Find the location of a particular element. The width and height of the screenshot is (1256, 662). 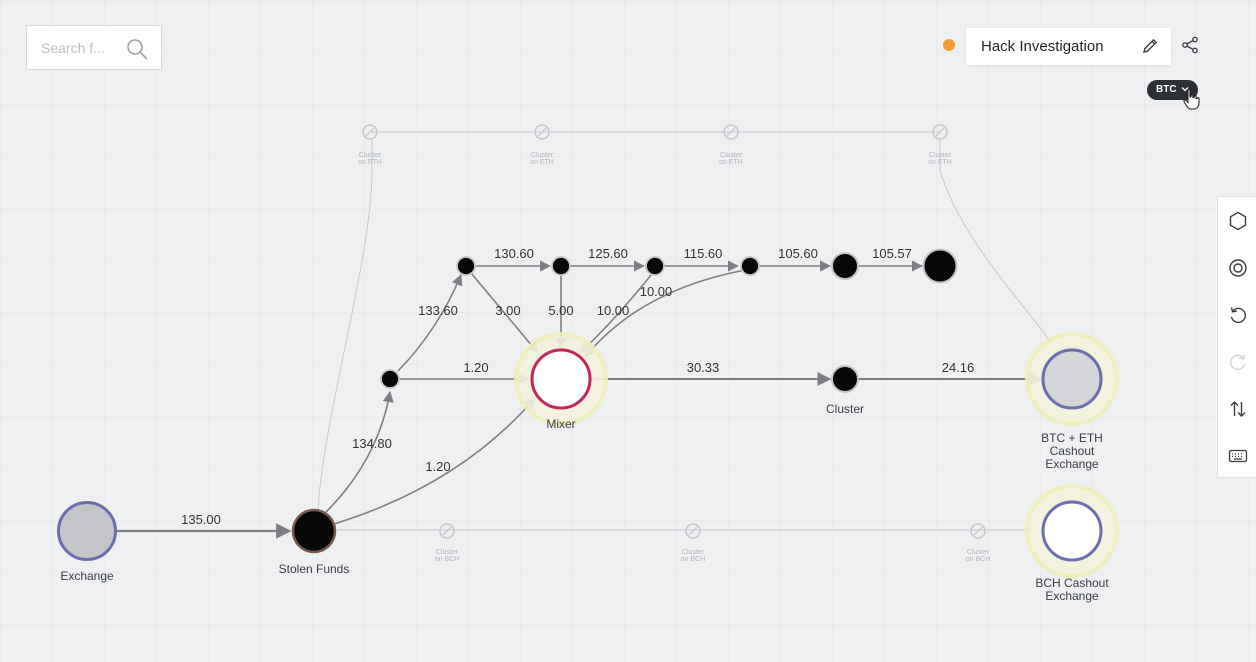

currency-label: BTC is located at coordinates (1166, 89).